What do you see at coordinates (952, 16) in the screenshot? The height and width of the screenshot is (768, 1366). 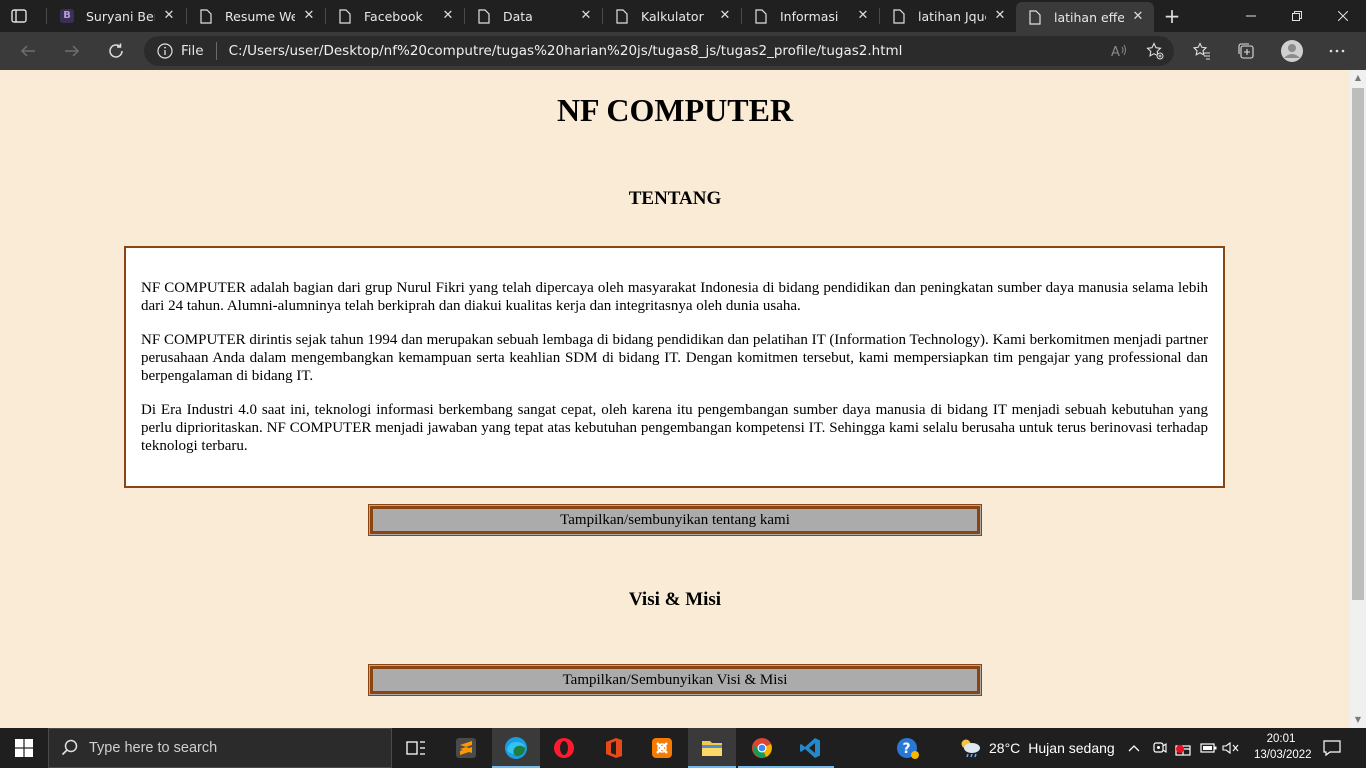 I see `tab-title: latihan Jquery` at bounding box center [952, 16].